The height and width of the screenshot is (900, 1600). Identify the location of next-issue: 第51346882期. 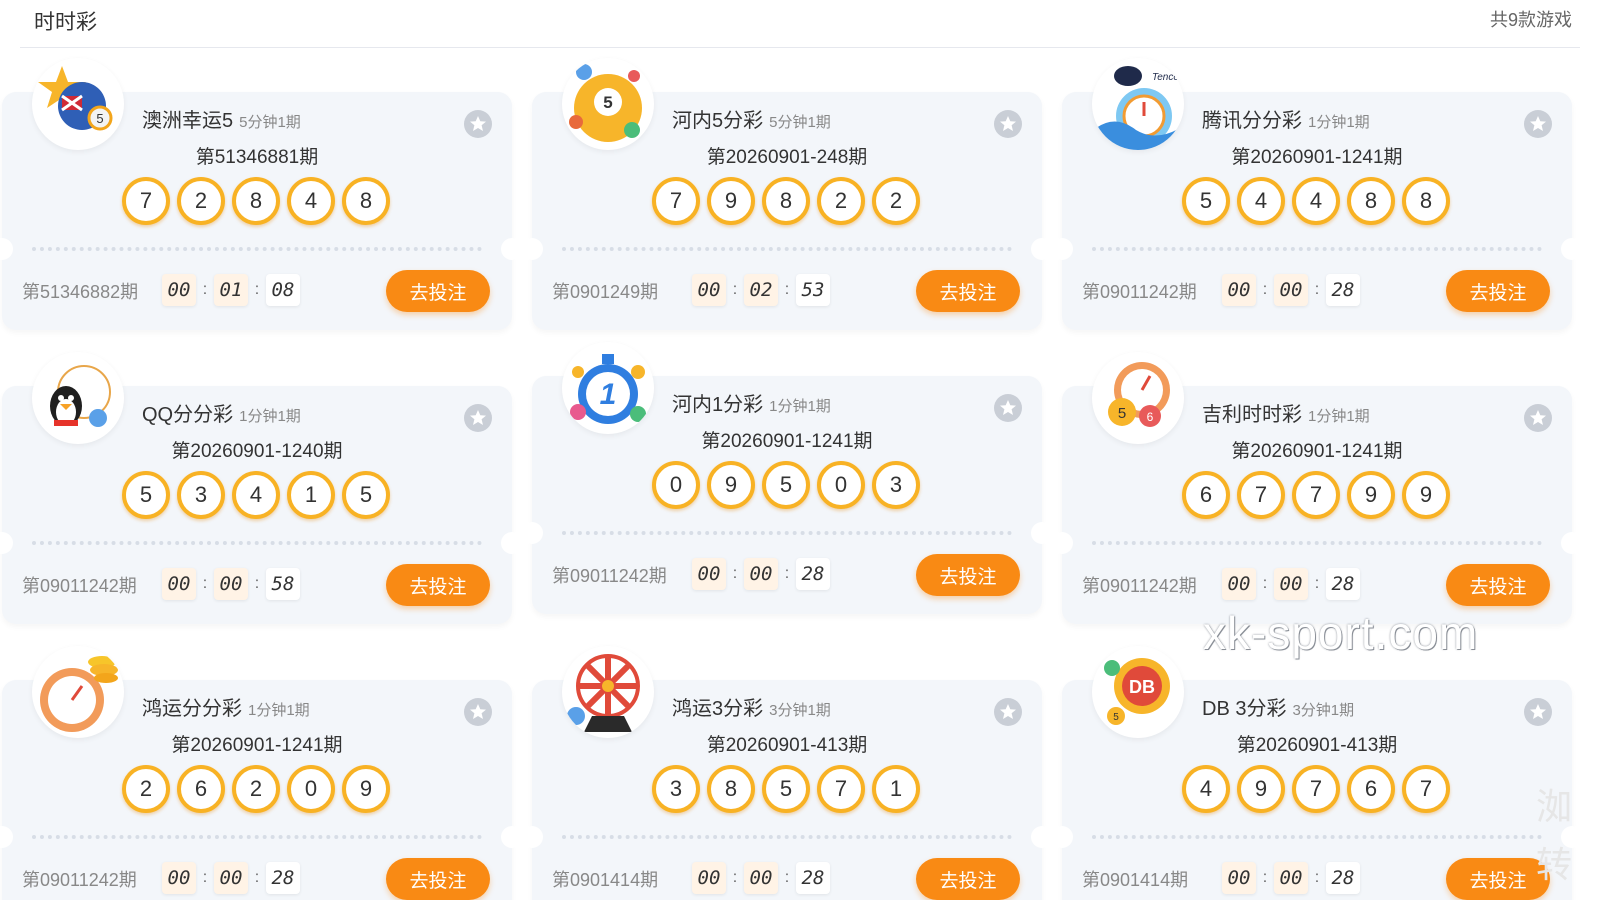
(80, 292).